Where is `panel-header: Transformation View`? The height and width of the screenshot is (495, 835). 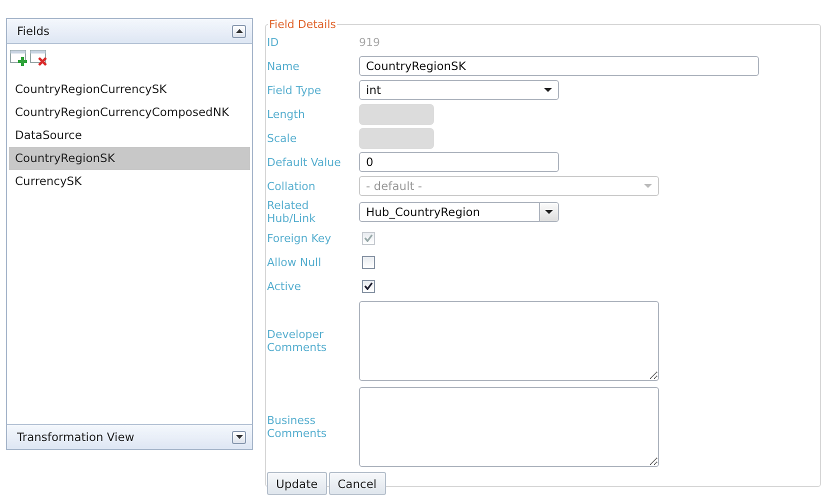
panel-header: Transformation View is located at coordinates (129, 436).